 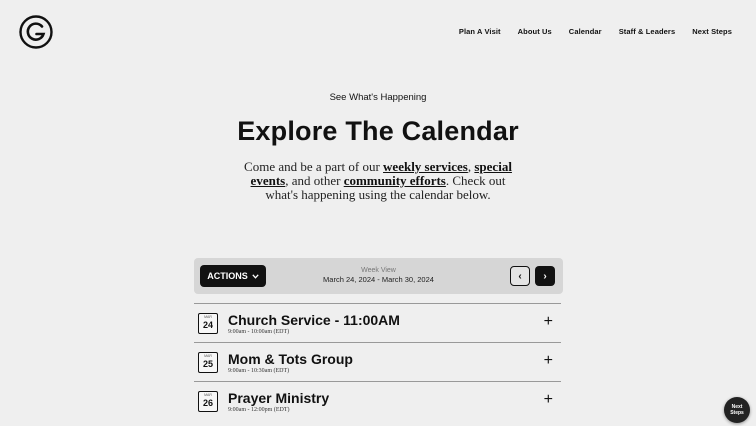 I want to click on nav-staff-leaders: Staff & Leaders, so click(x=647, y=31).